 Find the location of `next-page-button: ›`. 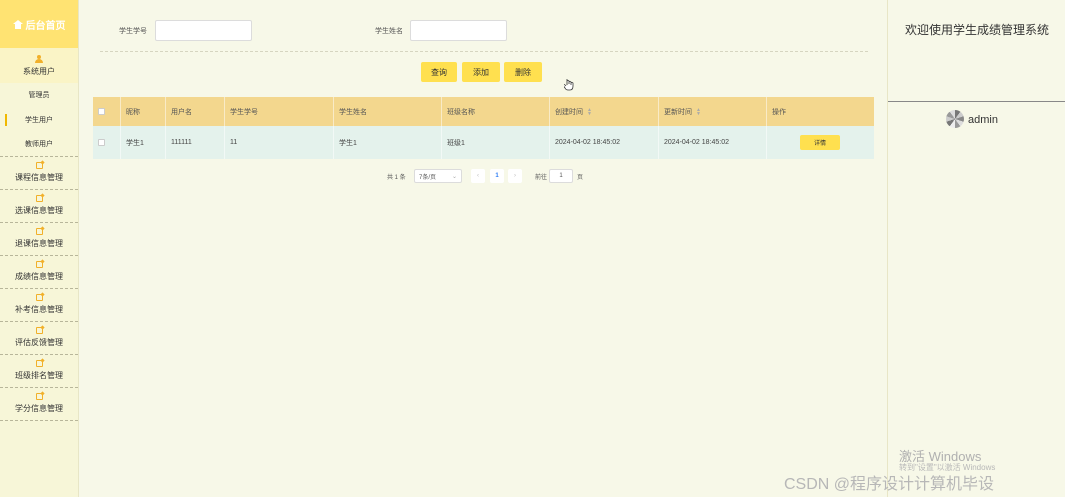

next-page-button: › is located at coordinates (515, 176).